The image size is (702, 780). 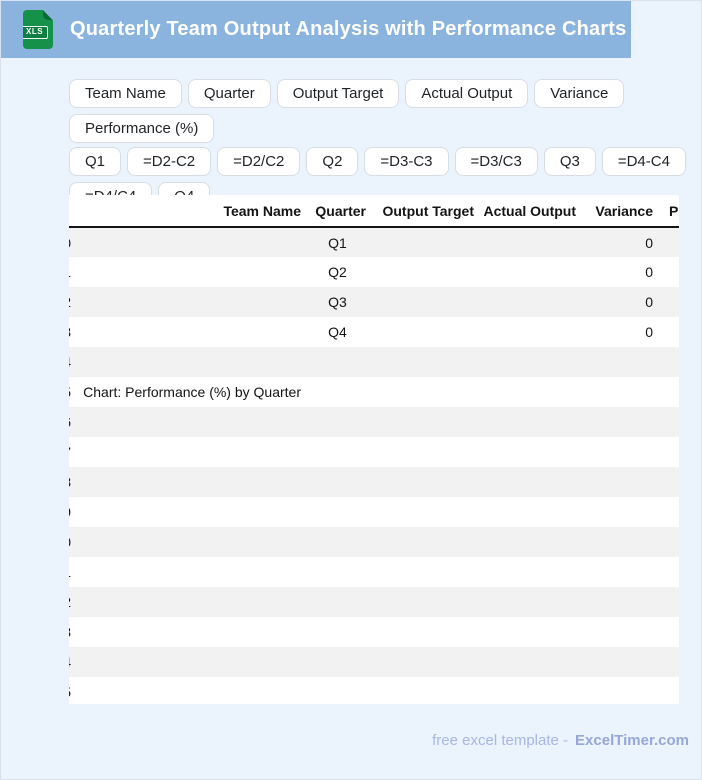 I want to click on chip: Team Name, so click(x=125, y=93).